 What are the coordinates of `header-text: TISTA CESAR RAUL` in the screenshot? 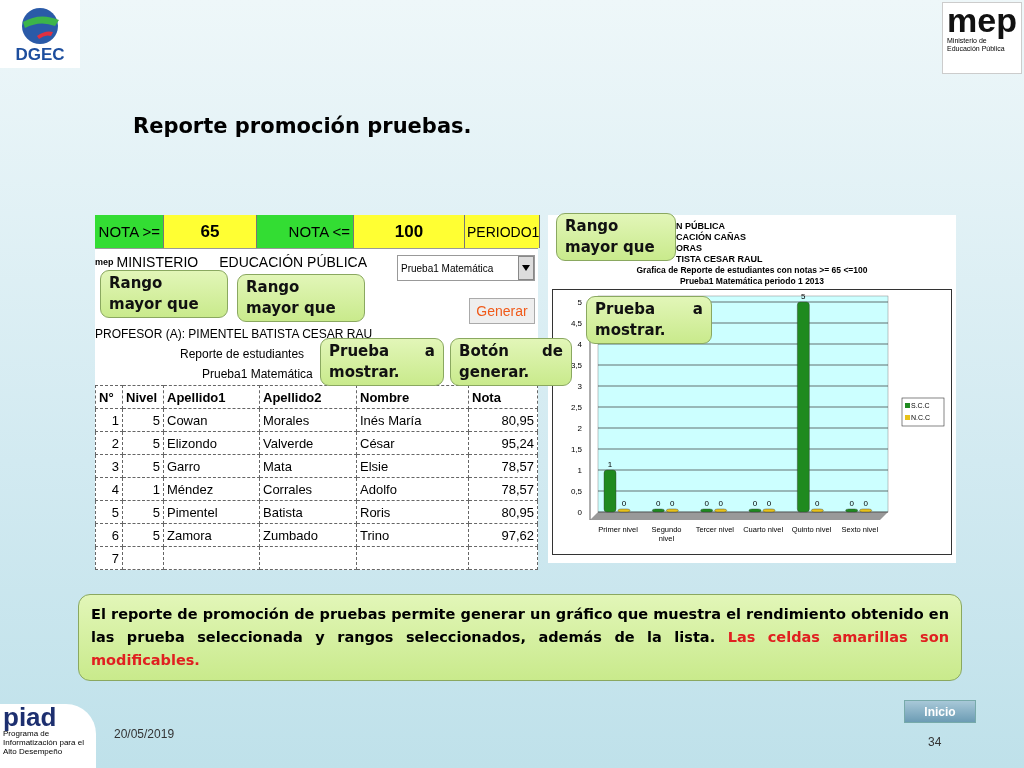 It's located at (719, 259).